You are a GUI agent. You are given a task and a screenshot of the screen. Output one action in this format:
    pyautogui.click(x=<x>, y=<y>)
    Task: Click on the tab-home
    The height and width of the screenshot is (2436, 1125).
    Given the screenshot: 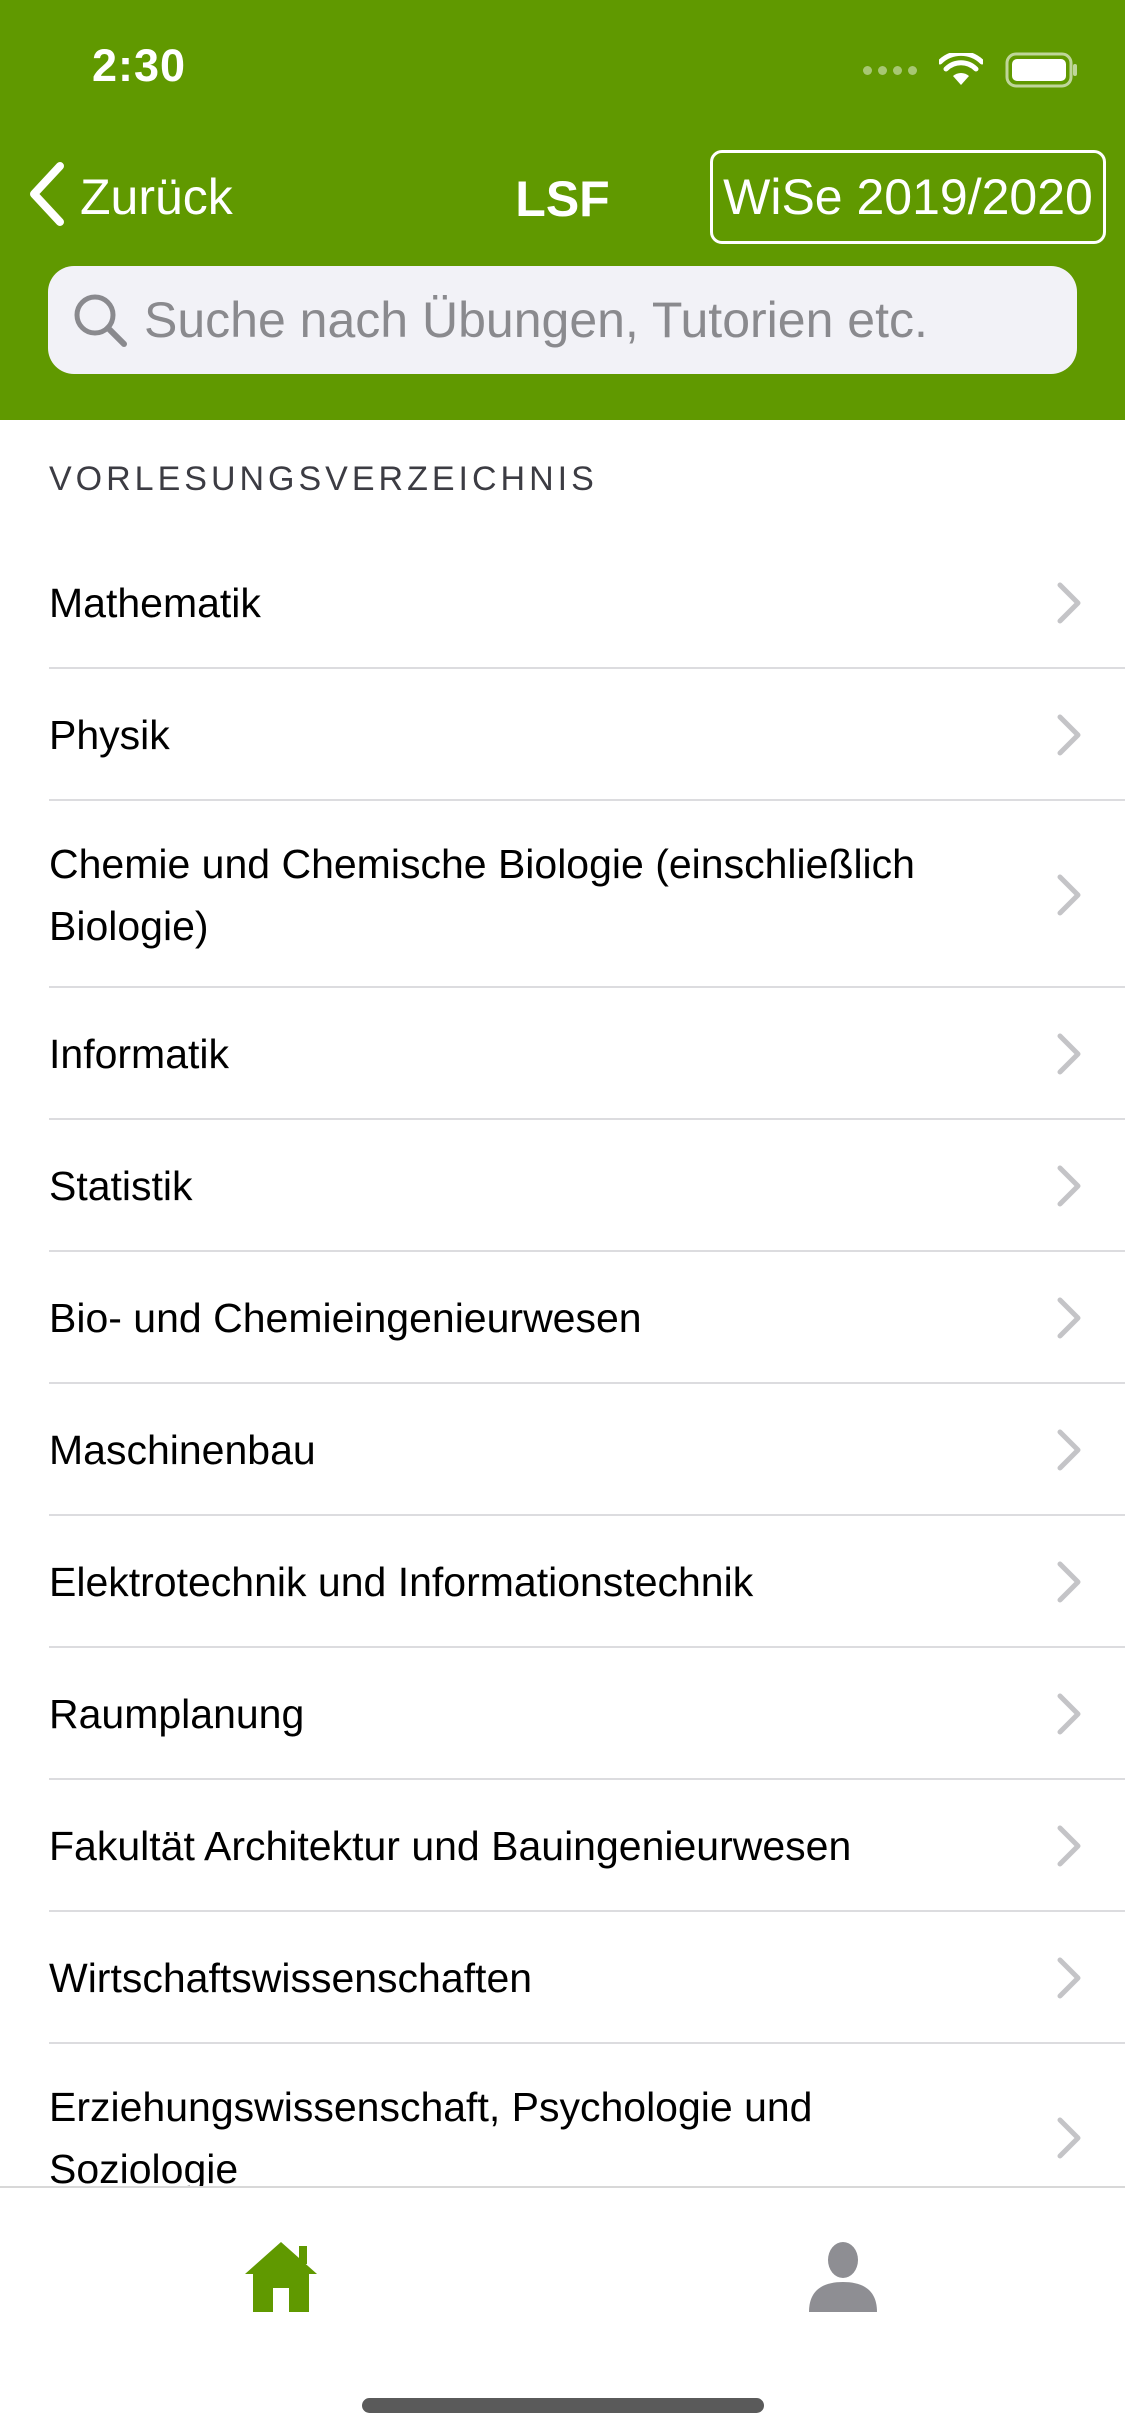 What is the action you would take?
    pyautogui.click(x=281, y=2276)
    